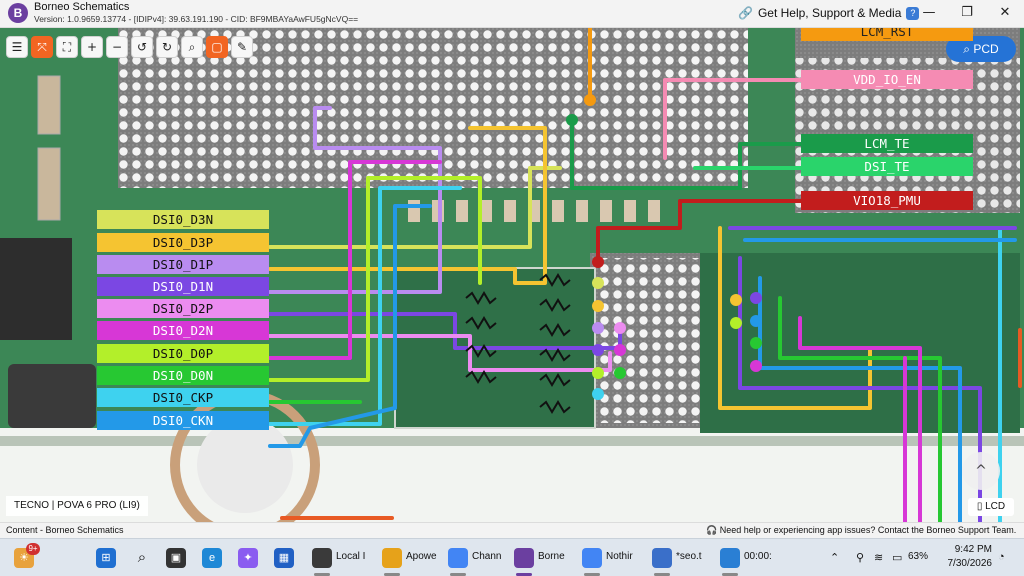  Describe the element at coordinates (887, 200) in the screenshot. I see `net-label-vio18-pmu: VIO18_PMU` at that location.